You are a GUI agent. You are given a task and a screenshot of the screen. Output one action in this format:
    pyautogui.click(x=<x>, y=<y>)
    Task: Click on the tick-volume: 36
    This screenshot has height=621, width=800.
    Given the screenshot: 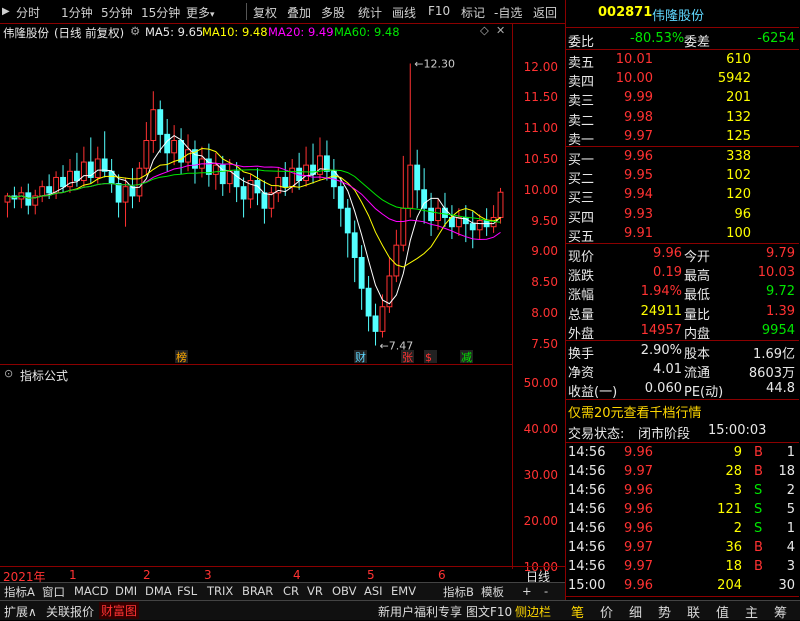 What is the action you would take?
    pyautogui.click(x=733, y=547)
    